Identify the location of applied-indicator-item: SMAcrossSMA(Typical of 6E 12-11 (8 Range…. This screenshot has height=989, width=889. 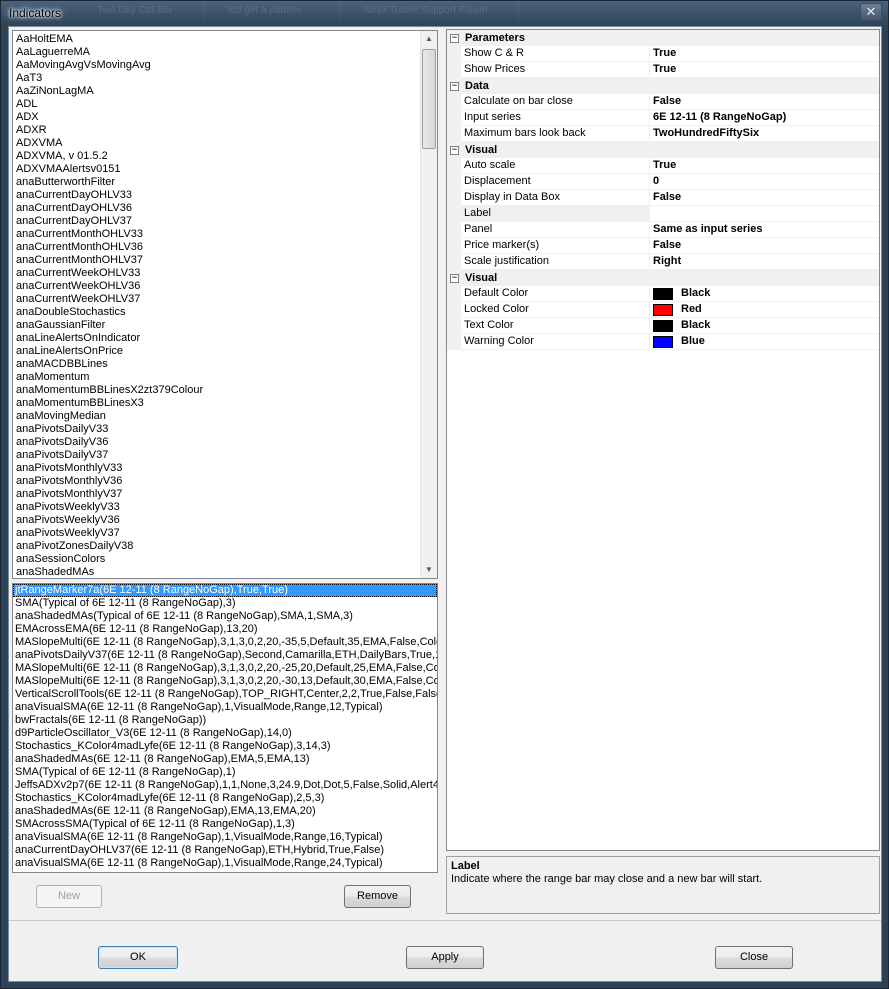
(225, 824).